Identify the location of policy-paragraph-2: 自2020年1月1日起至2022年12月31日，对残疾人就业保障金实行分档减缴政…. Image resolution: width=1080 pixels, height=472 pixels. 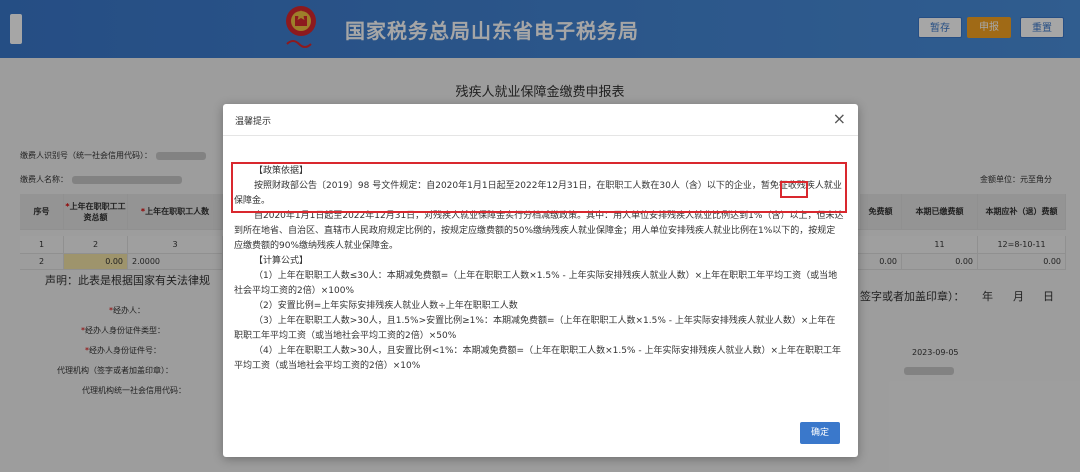
(539, 231).